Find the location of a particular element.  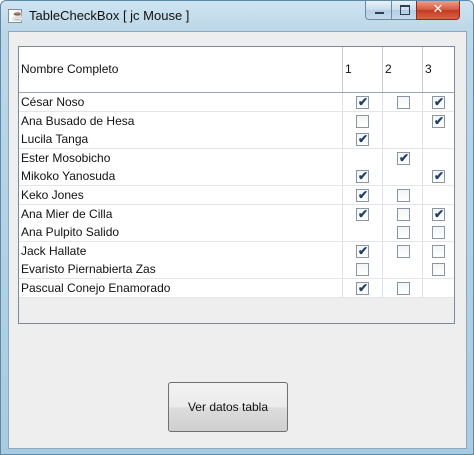

row-name-cell: Lucila Tanga is located at coordinates (181, 139).